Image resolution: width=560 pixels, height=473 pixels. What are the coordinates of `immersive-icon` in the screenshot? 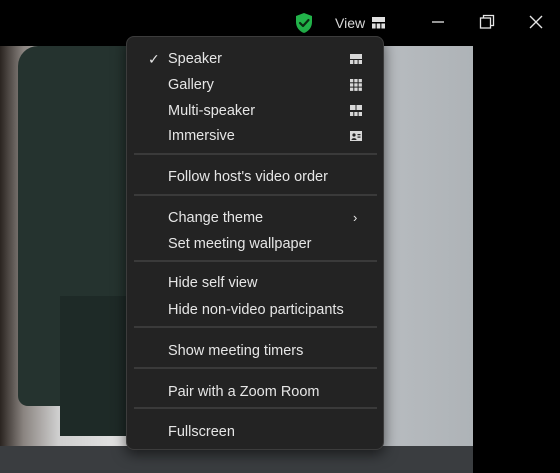 It's located at (356, 136).